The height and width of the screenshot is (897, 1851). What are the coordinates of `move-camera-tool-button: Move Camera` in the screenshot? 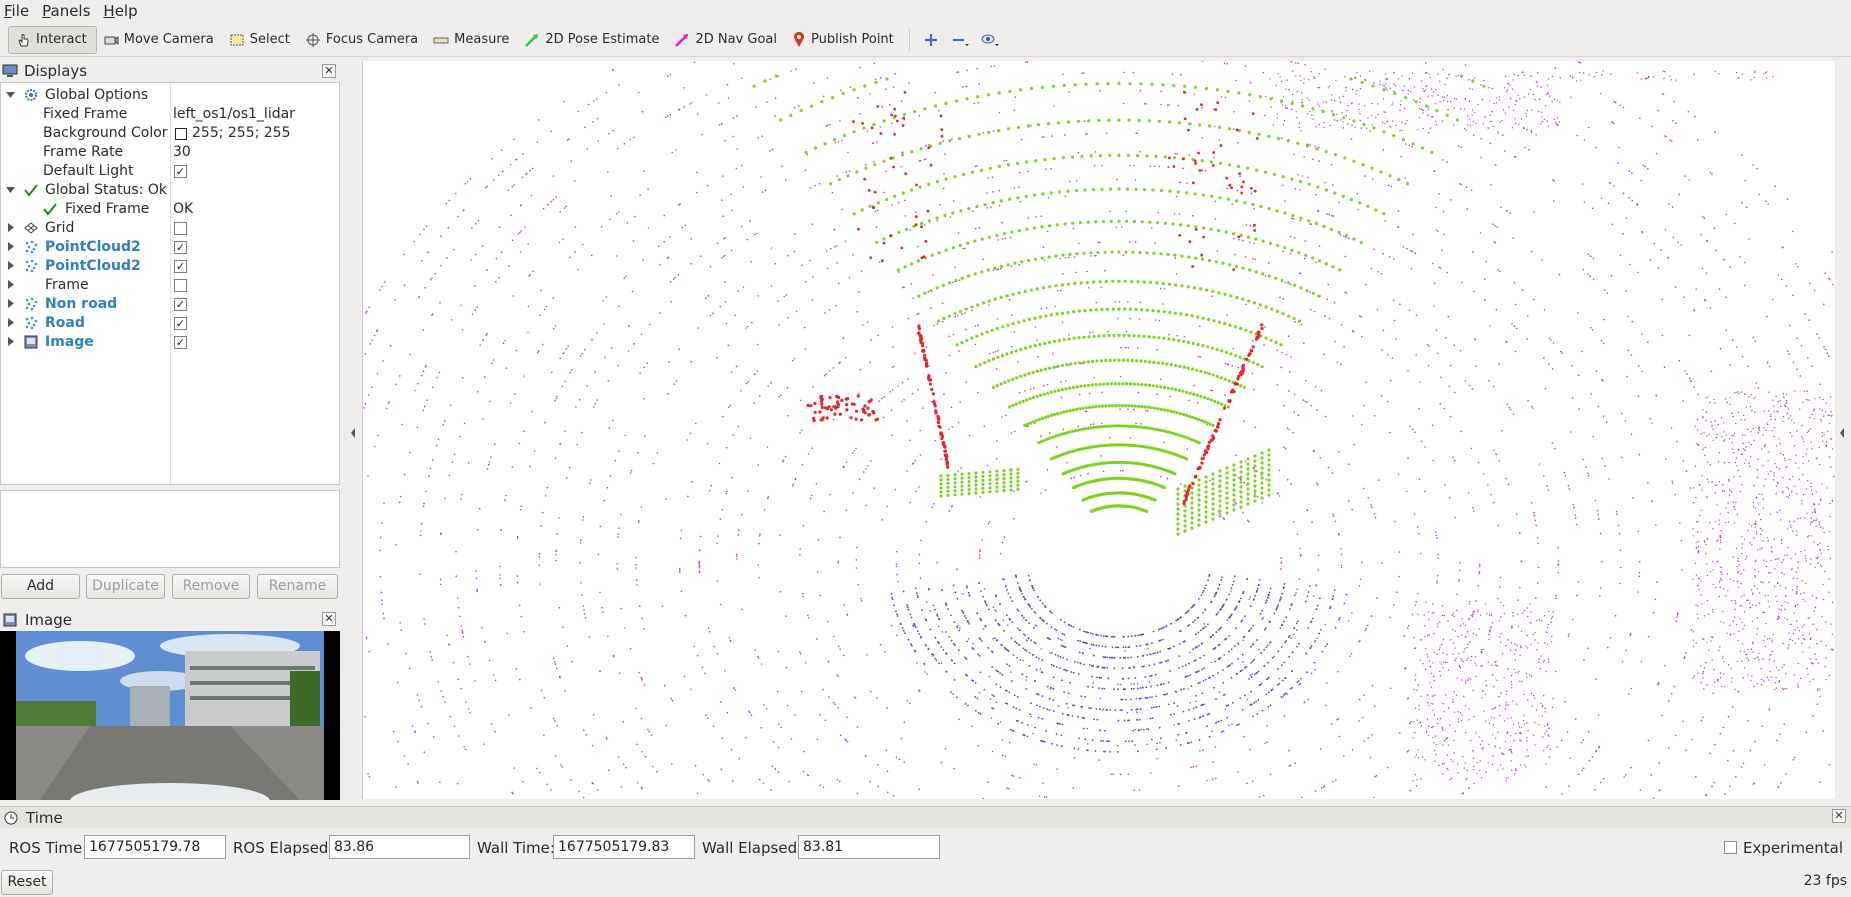 It's located at (160, 40).